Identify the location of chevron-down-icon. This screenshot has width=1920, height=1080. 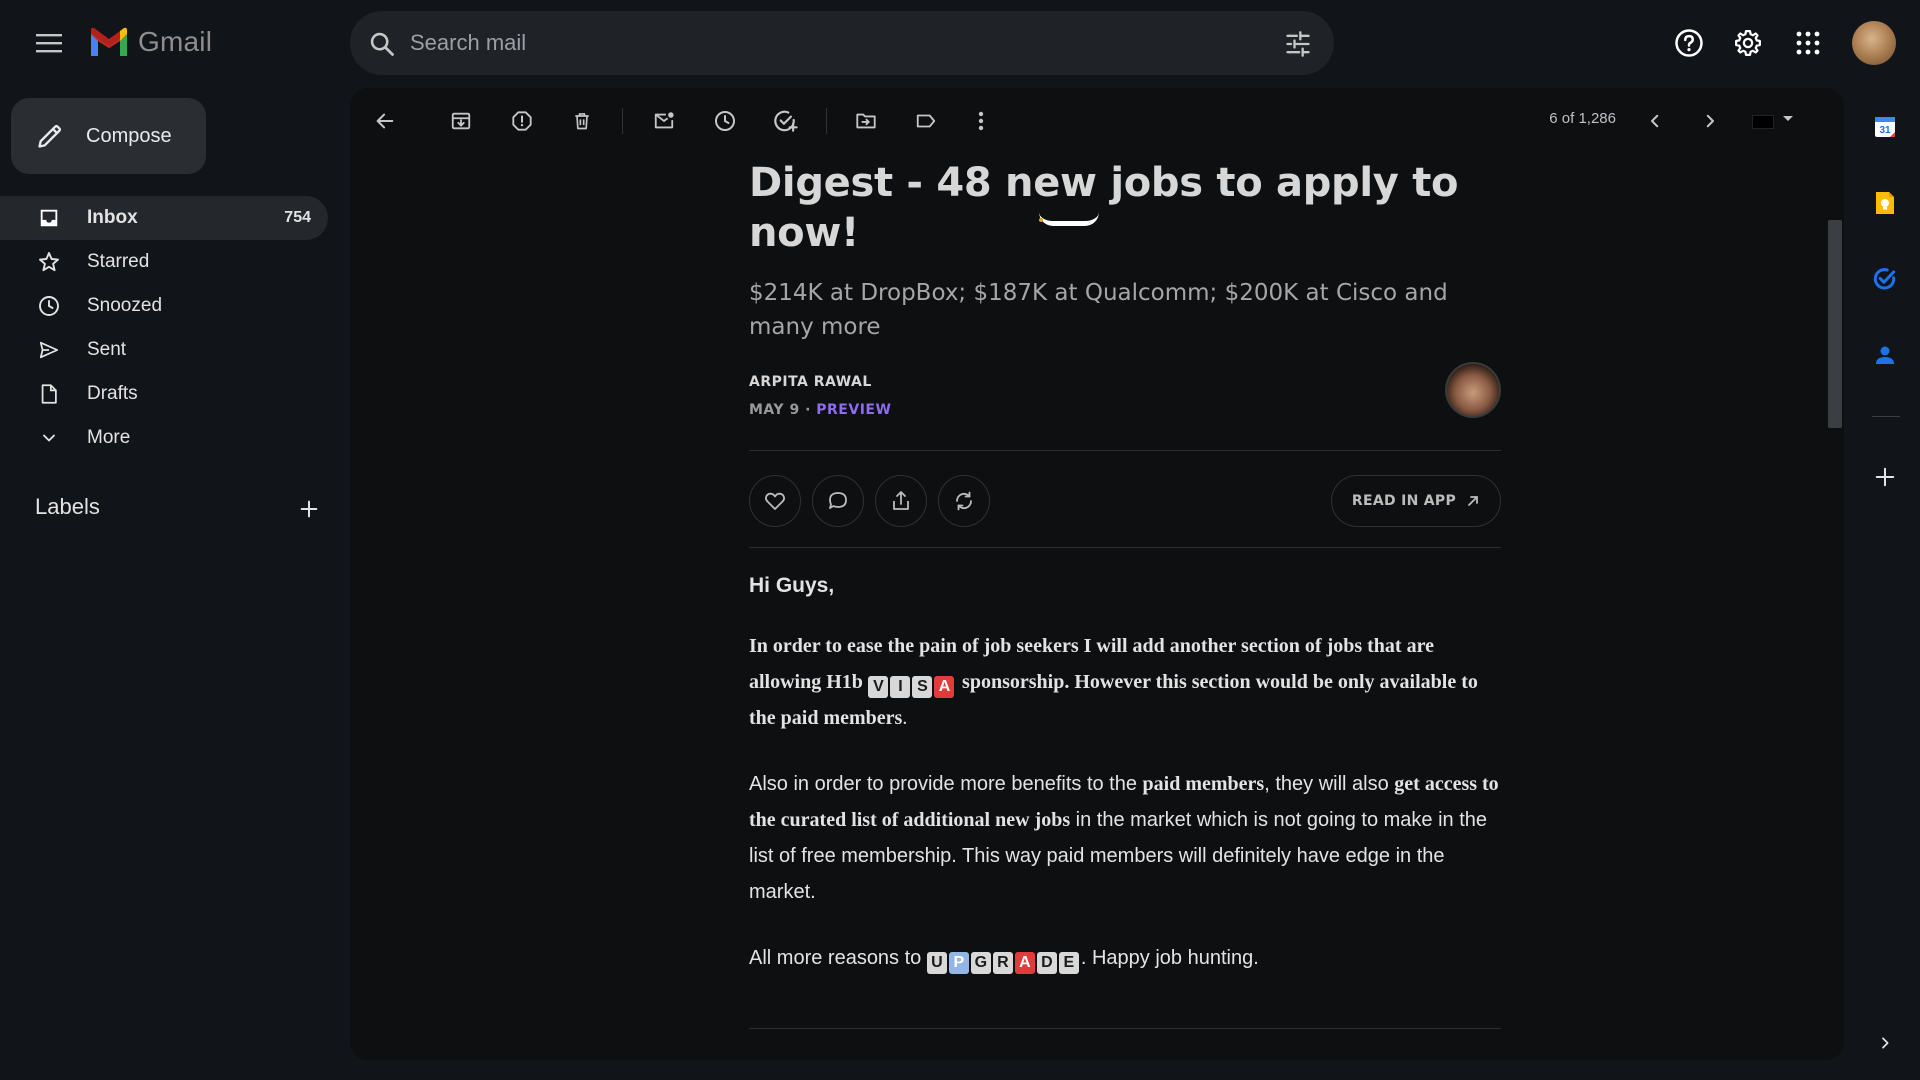
(49, 438).